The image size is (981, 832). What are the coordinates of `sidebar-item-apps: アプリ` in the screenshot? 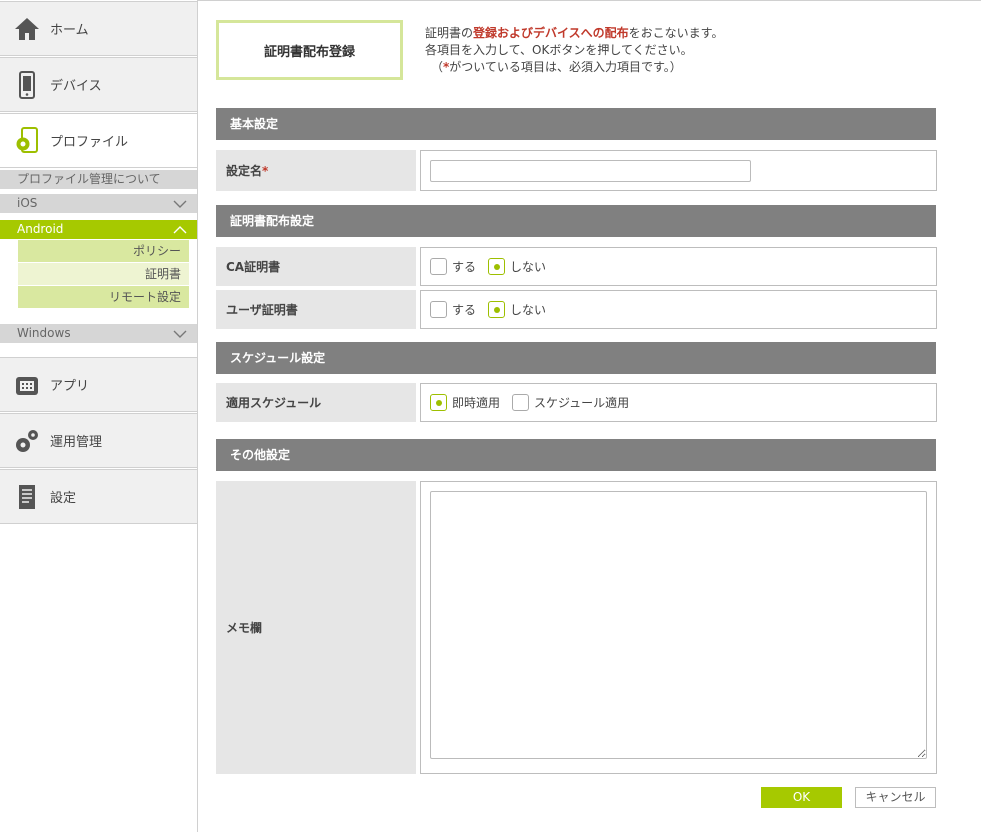 It's located at (98, 384).